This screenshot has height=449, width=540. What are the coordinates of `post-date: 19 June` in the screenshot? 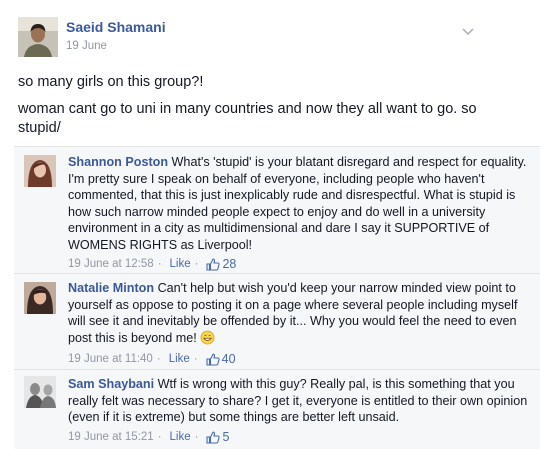 It's located at (86, 46).